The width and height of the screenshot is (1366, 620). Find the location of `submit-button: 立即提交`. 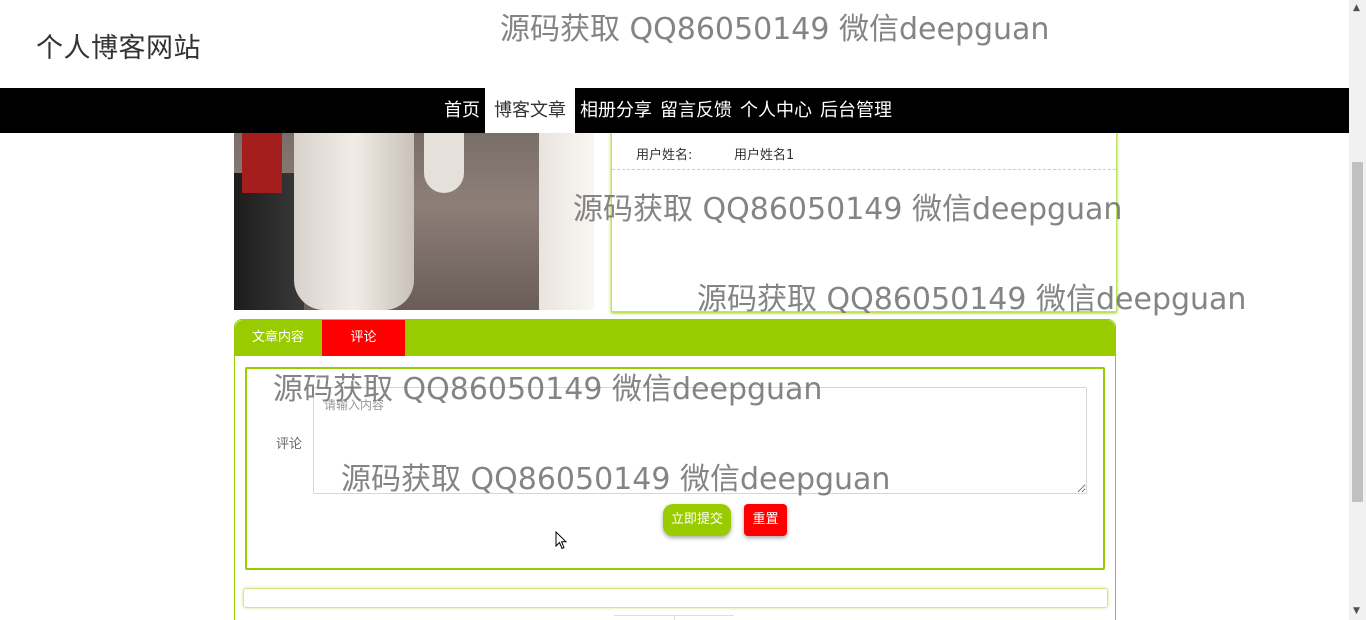

submit-button: 立即提交 is located at coordinates (697, 520).